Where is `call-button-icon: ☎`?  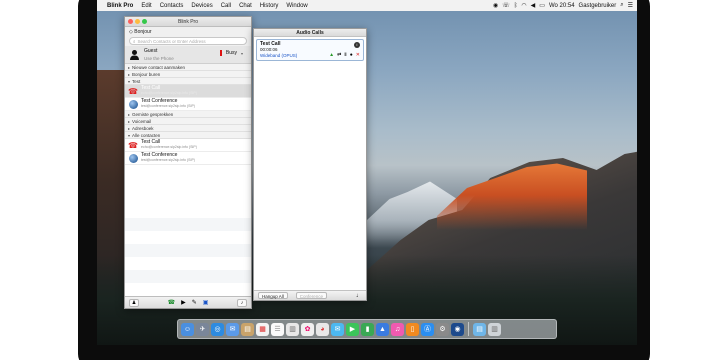
call-button-icon: ☎ is located at coordinates (171, 302).